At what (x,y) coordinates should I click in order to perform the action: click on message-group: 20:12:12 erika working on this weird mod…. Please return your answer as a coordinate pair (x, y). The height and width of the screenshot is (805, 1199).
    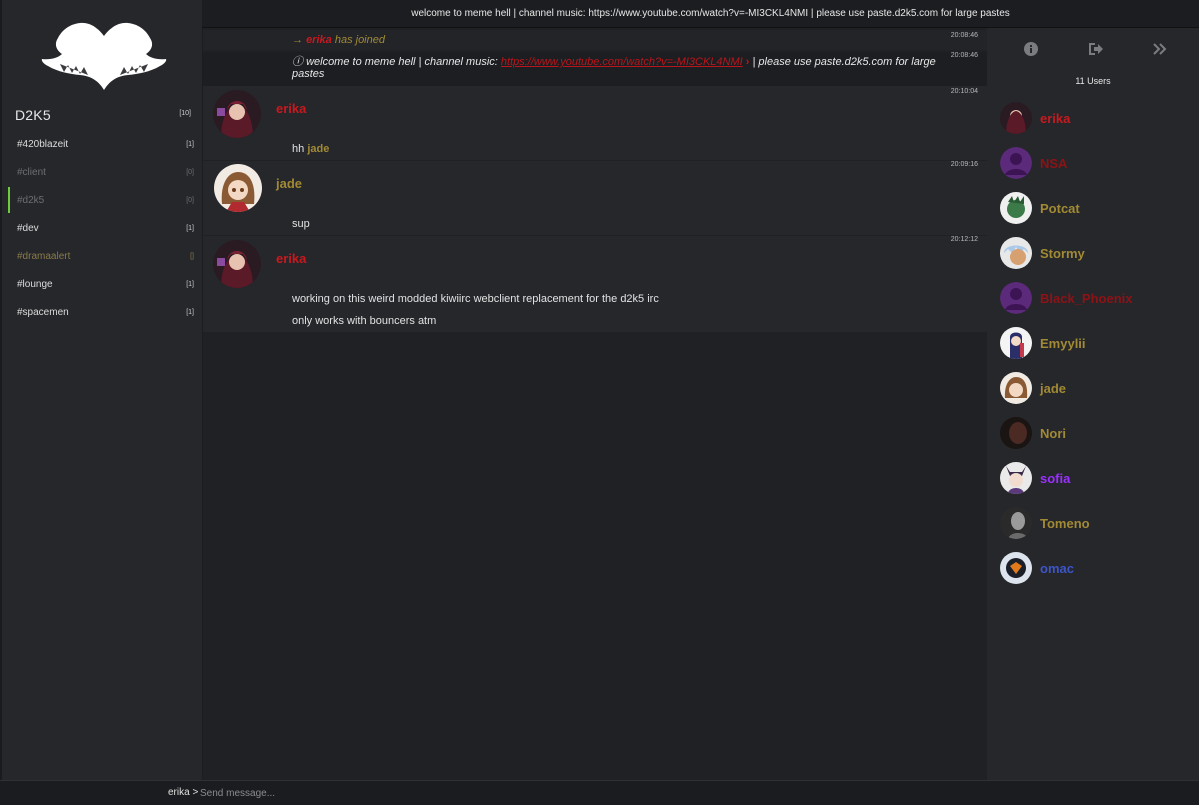
    Looking at the image, I should click on (595, 284).